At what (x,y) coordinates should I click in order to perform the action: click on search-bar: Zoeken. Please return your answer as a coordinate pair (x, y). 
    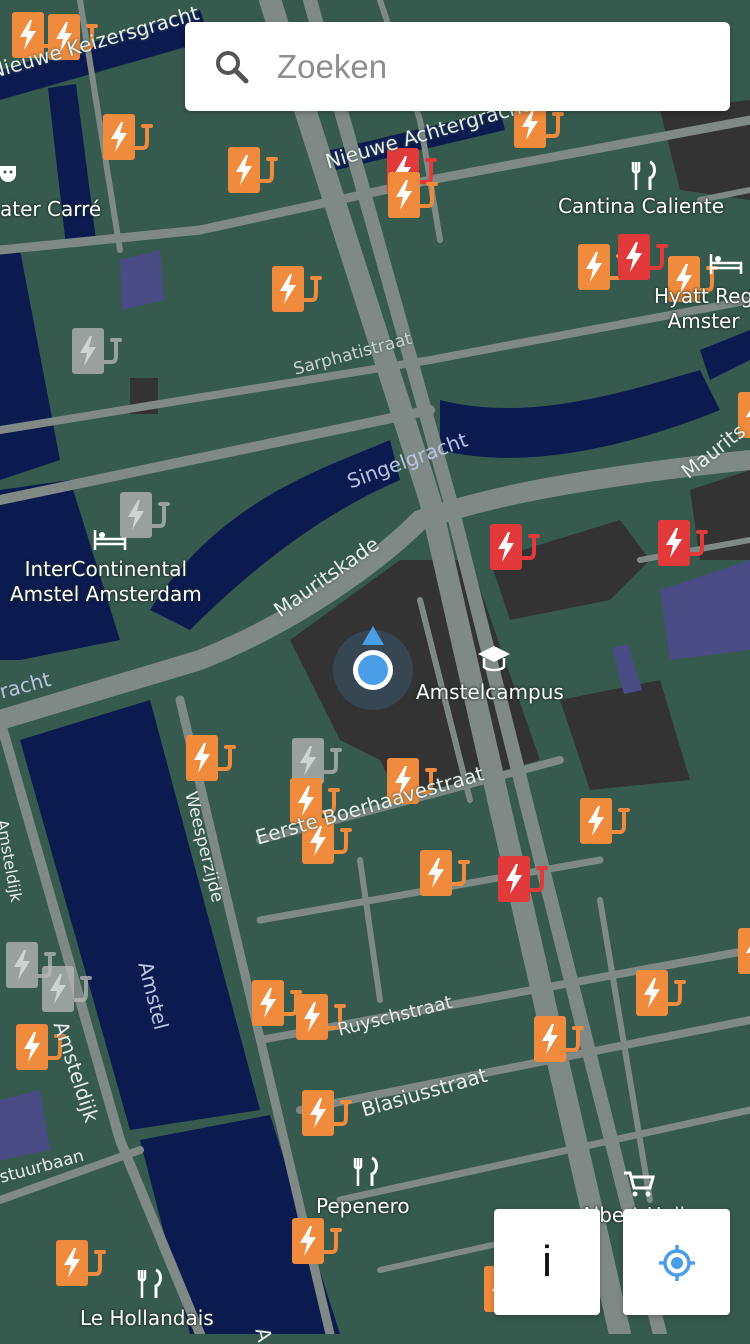
    Looking at the image, I should click on (457, 66).